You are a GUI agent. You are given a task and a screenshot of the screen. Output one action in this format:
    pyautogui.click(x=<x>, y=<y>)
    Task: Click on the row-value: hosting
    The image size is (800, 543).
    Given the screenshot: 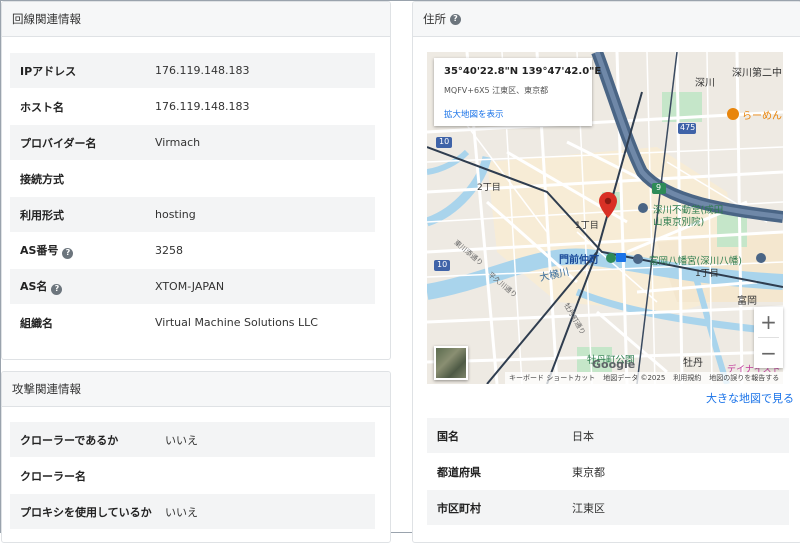 What is the action you would take?
    pyautogui.click(x=265, y=214)
    